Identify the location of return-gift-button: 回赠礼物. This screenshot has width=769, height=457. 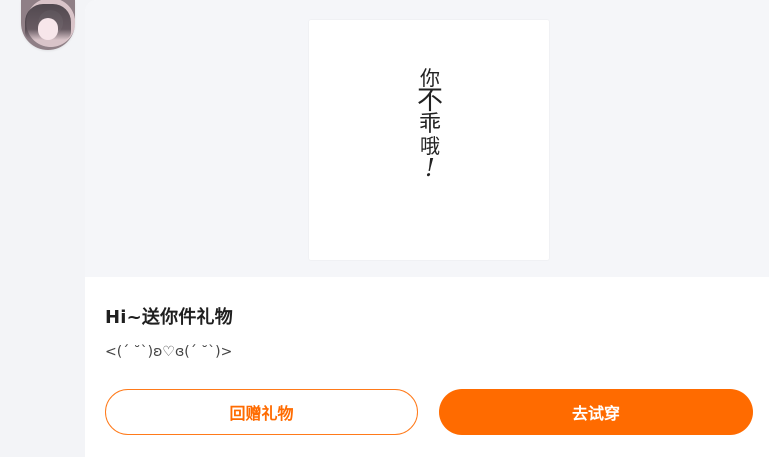
(261, 412).